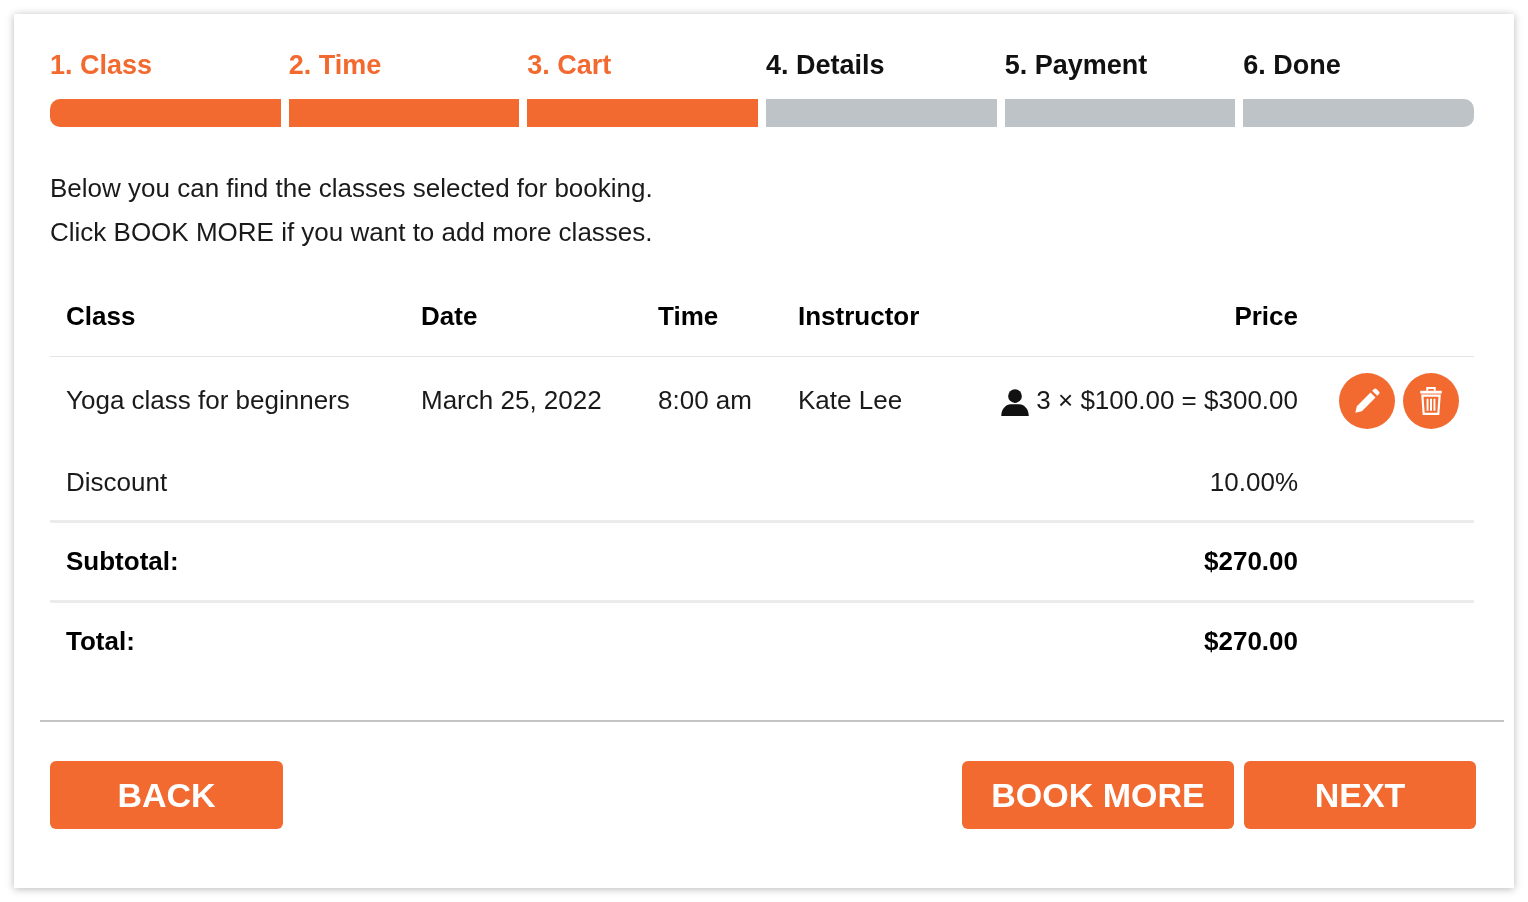 This screenshot has height=902, width=1528. I want to click on column-header: Date, so click(449, 316).